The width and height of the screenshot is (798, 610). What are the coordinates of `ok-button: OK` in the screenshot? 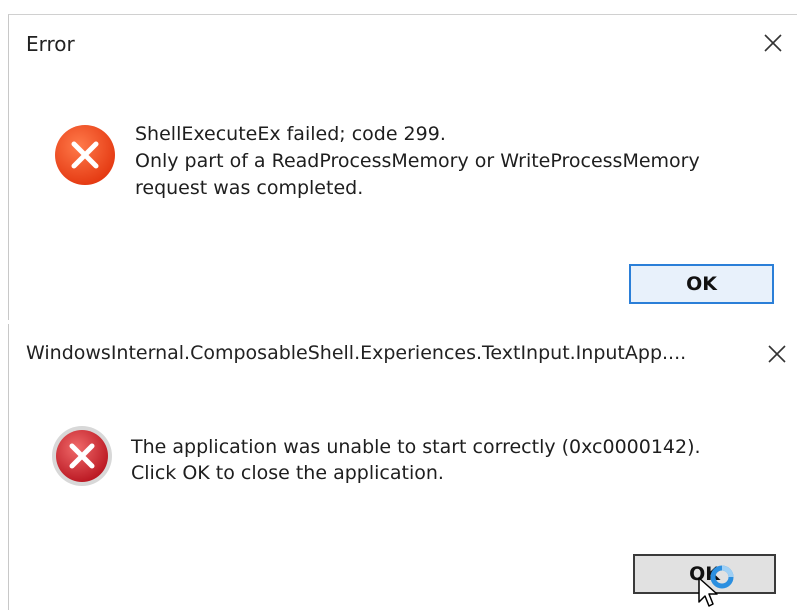 It's located at (701, 284).